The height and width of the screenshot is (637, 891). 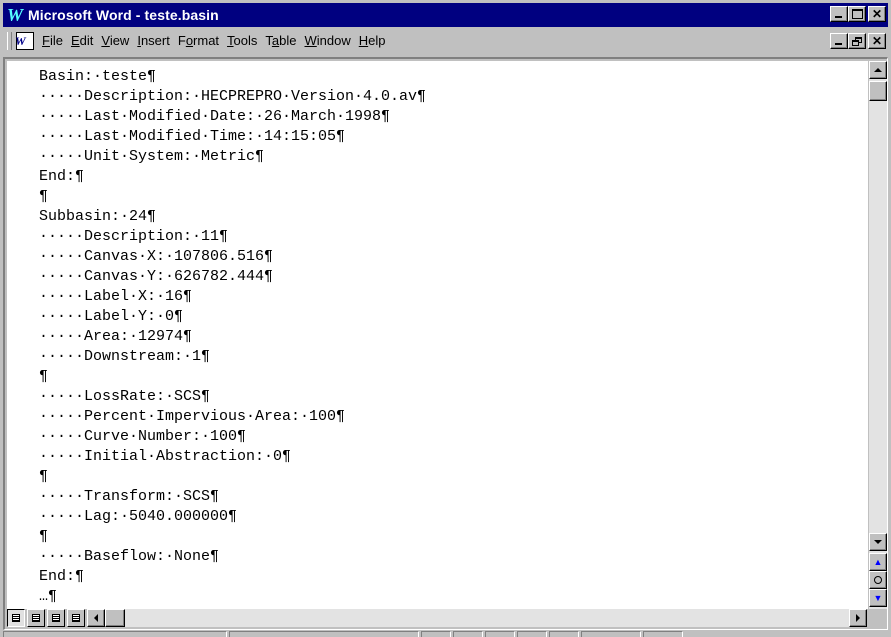 I want to click on horizontal-scrollbar, so click(x=477, y=618).